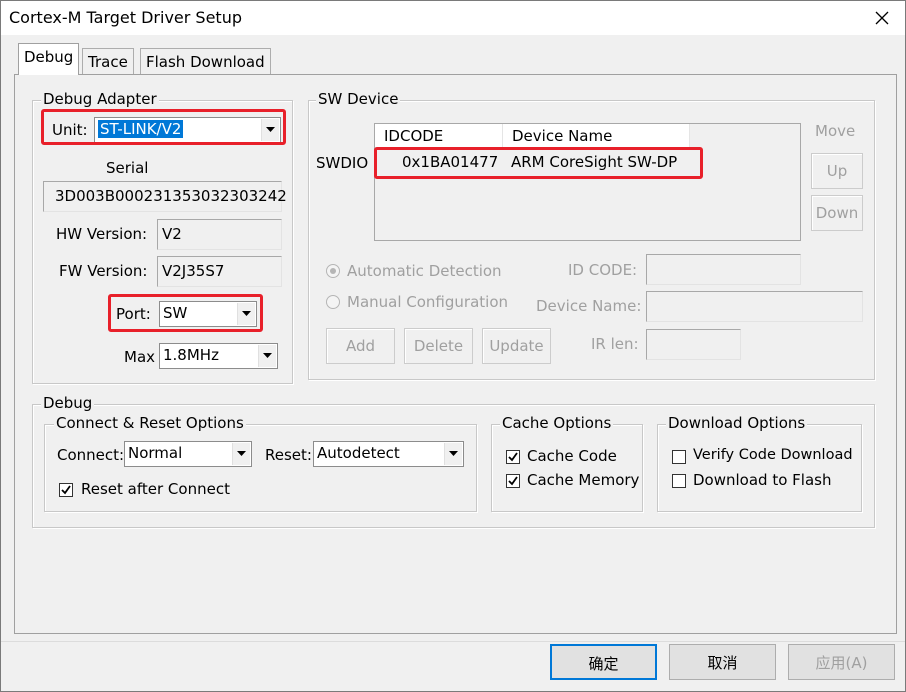  What do you see at coordinates (68, 403) in the screenshot?
I see `debug-legend: Debug` at bounding box center [68, 403].